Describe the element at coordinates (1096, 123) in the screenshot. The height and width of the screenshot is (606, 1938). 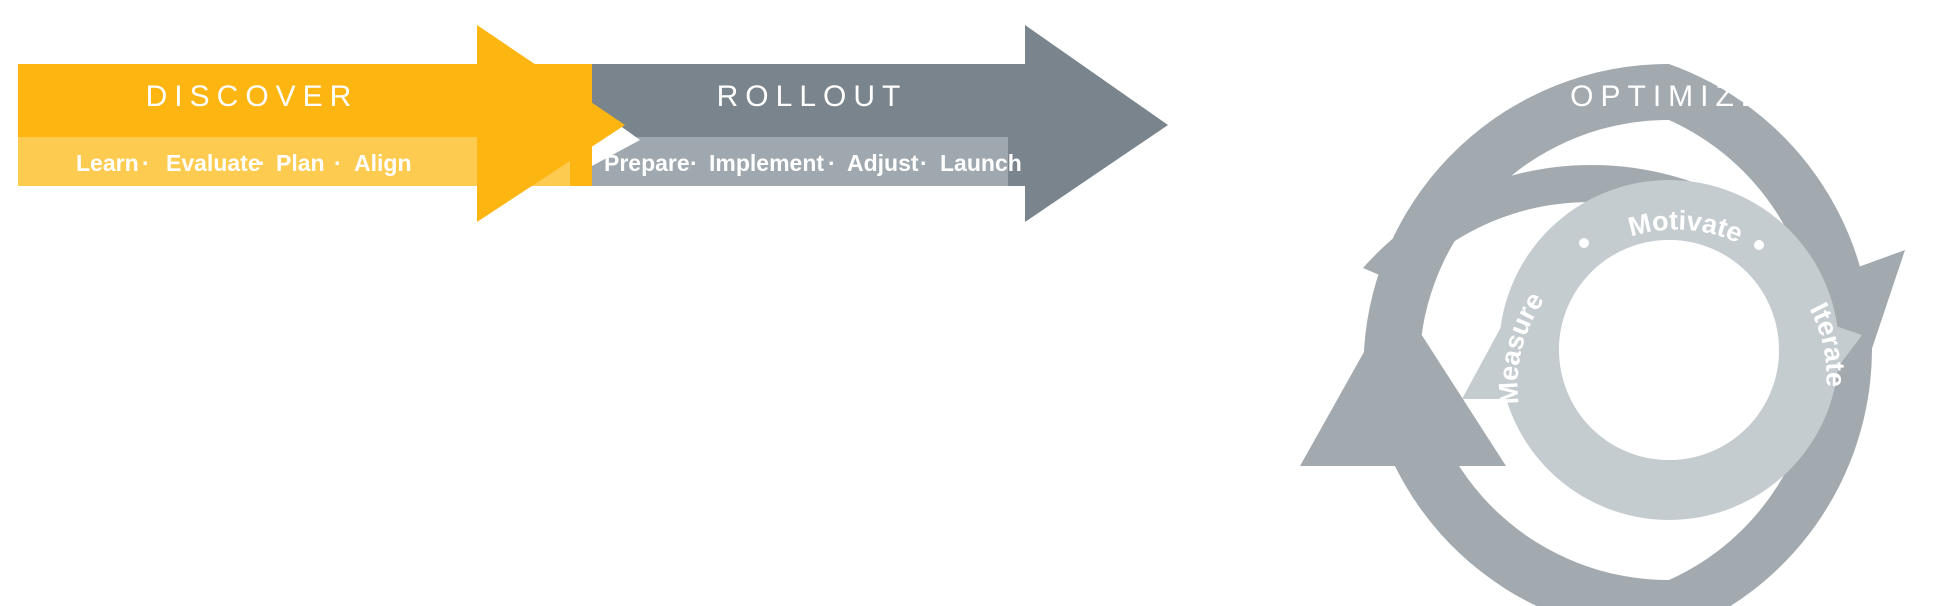
I see `rollout-arrow-head` at that location.